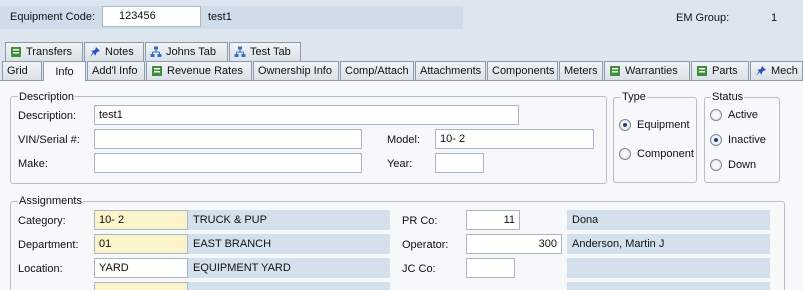 This screenshot has width=803, height=290. I want to click on model-label: Model:, so click(404, 140).